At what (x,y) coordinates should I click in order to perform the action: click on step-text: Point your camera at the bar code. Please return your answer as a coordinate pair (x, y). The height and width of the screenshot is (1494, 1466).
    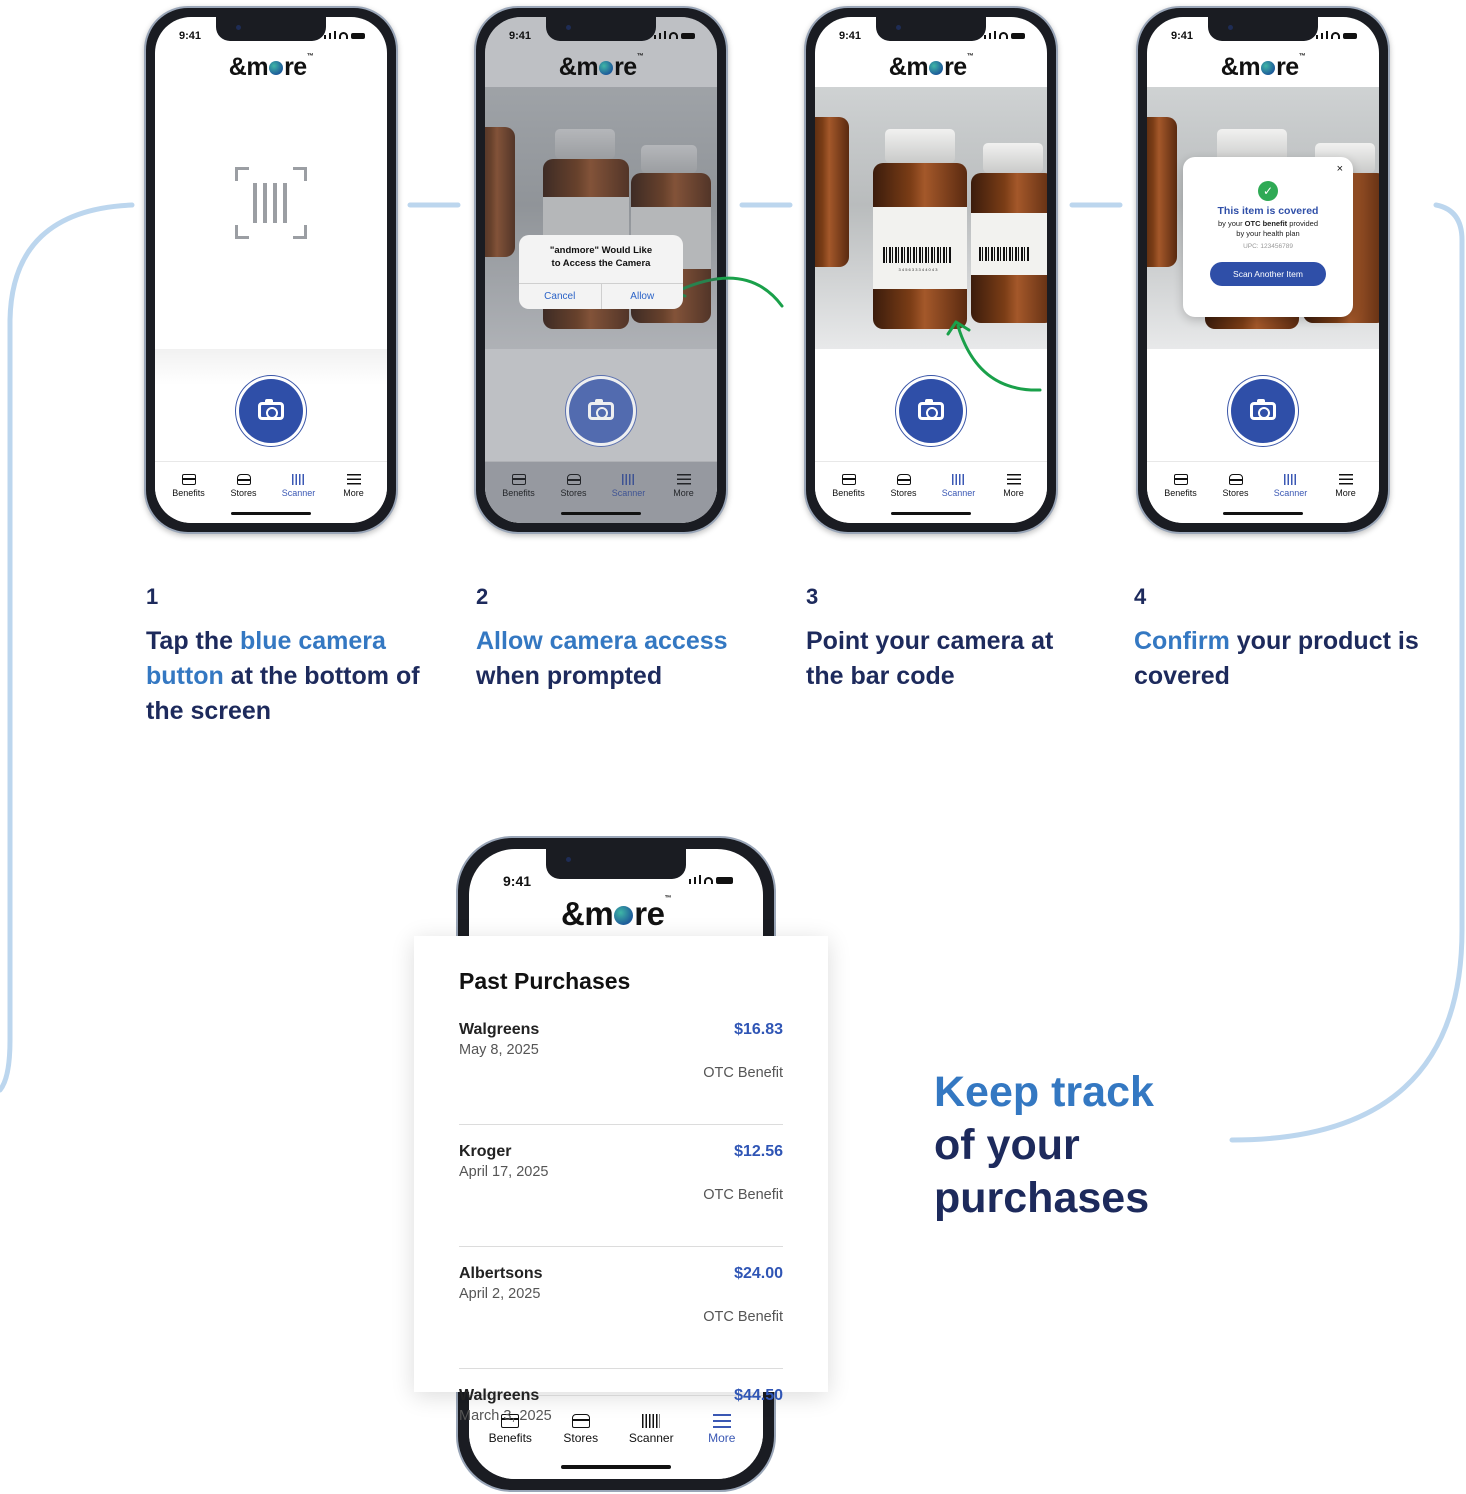
    Looking at the image, I should click on (930, 658).